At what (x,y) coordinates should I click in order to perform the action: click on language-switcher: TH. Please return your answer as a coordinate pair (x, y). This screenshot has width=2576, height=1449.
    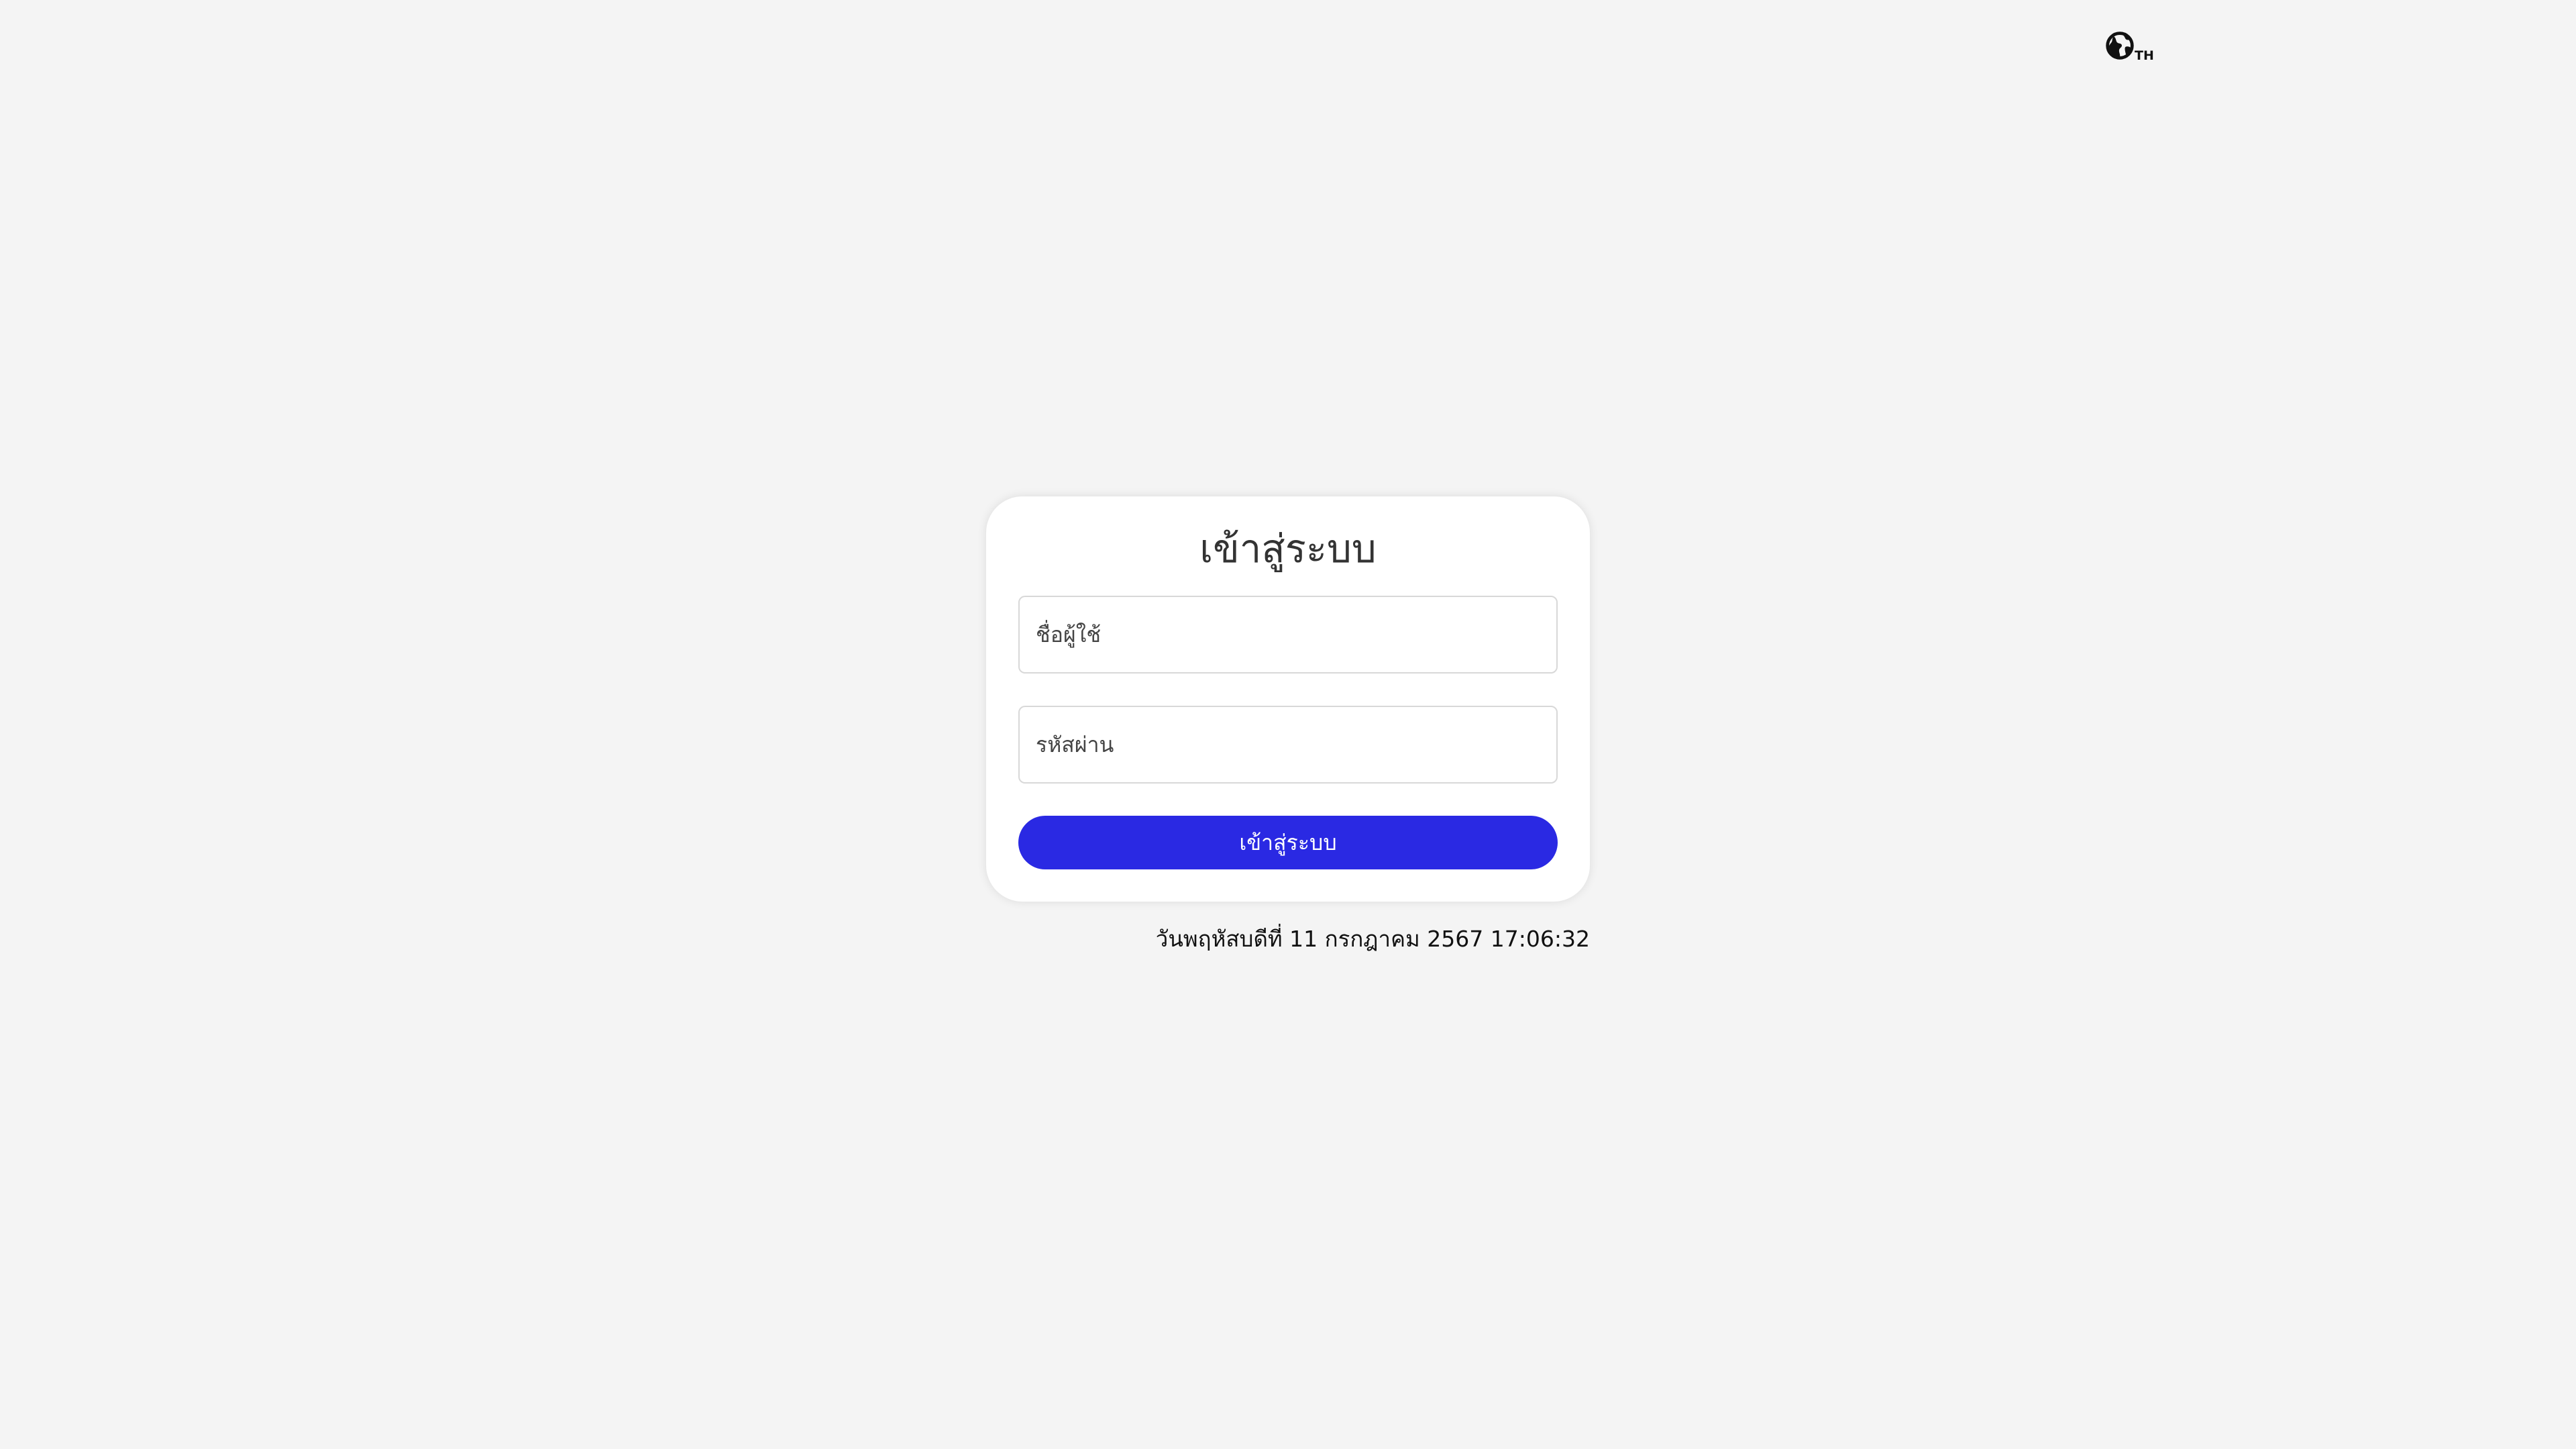
    Looking at the image, I should click on (2130, 48).